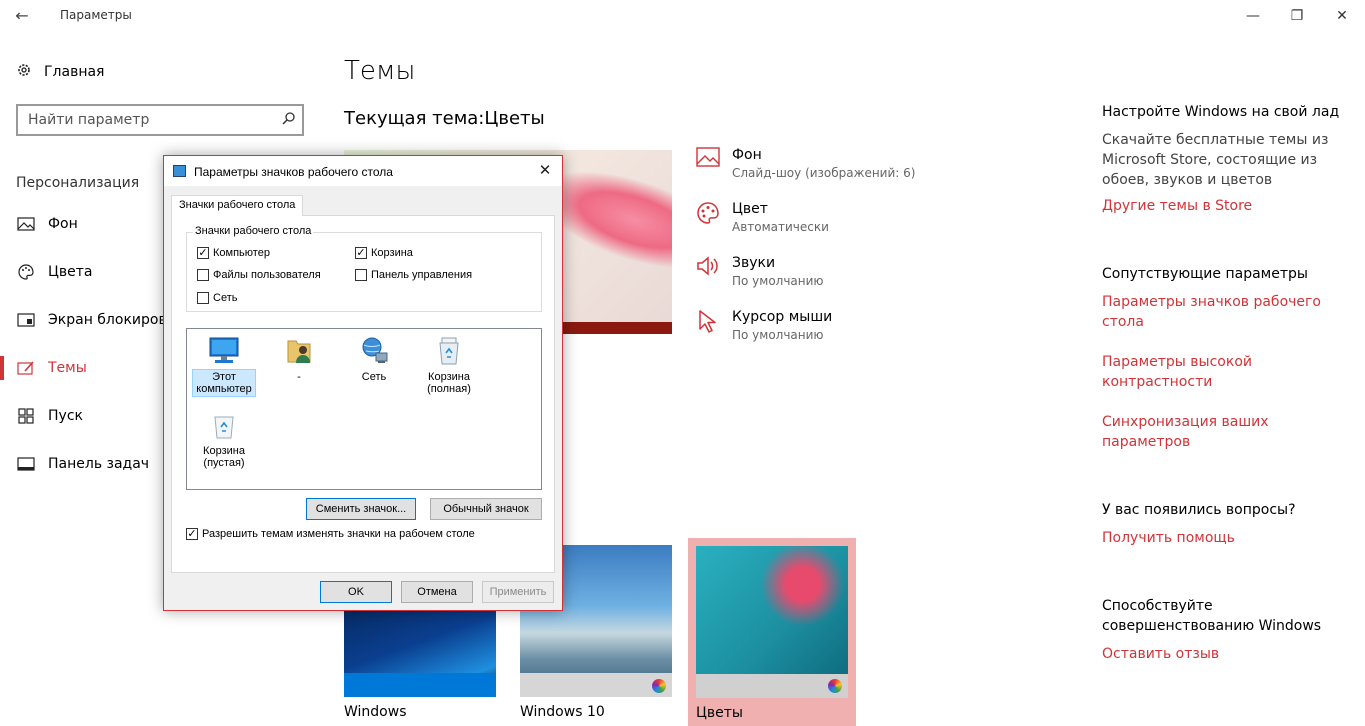  Describe the element at coordinates (26, 416) in the screenshot. I see `start-icon` at that location.